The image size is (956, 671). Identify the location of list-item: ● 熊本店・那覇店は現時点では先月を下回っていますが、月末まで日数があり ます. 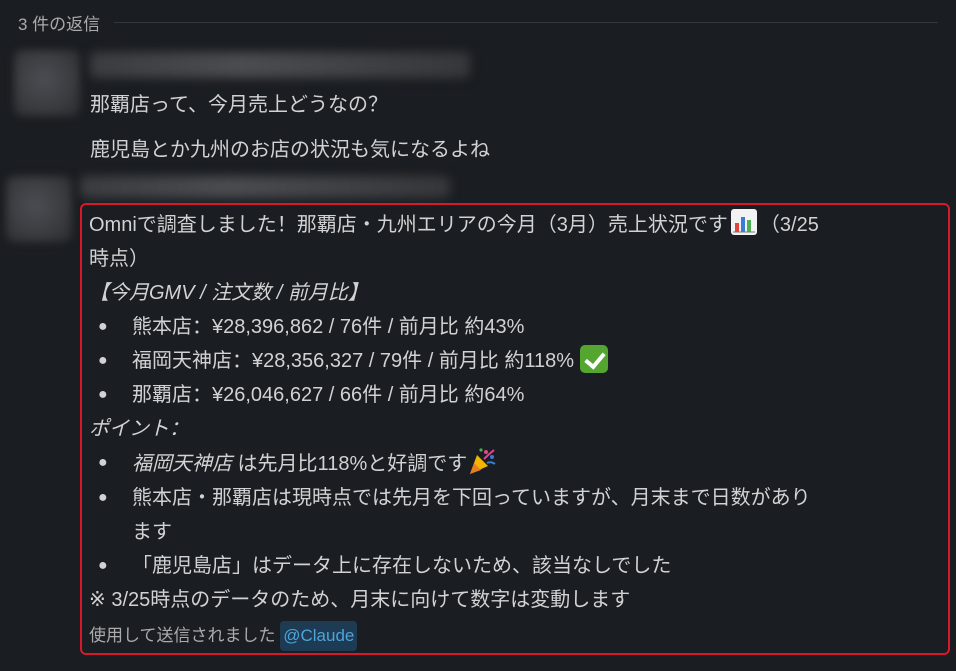
(519, 515).